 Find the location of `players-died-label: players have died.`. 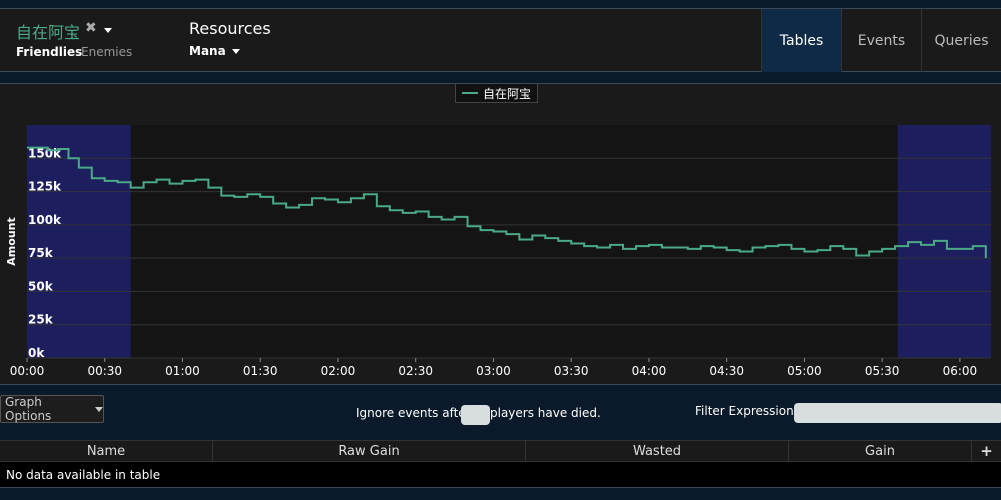

players-died-label: players have died. is located at coordinates (545, 413).